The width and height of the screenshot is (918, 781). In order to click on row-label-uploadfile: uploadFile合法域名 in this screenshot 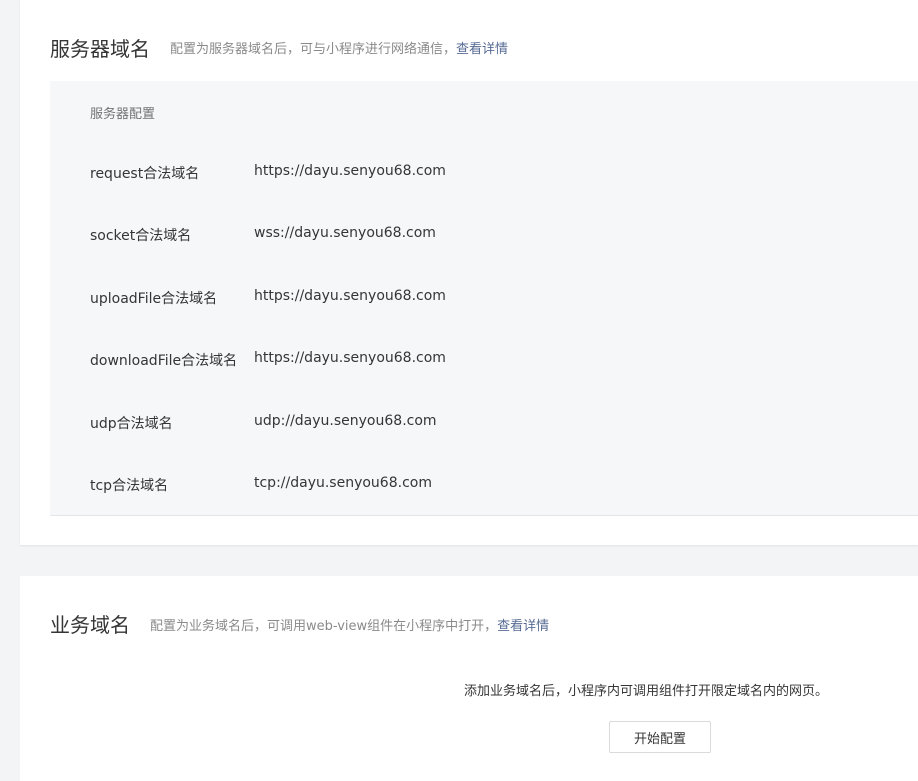, I will do `click(154, 299)`.